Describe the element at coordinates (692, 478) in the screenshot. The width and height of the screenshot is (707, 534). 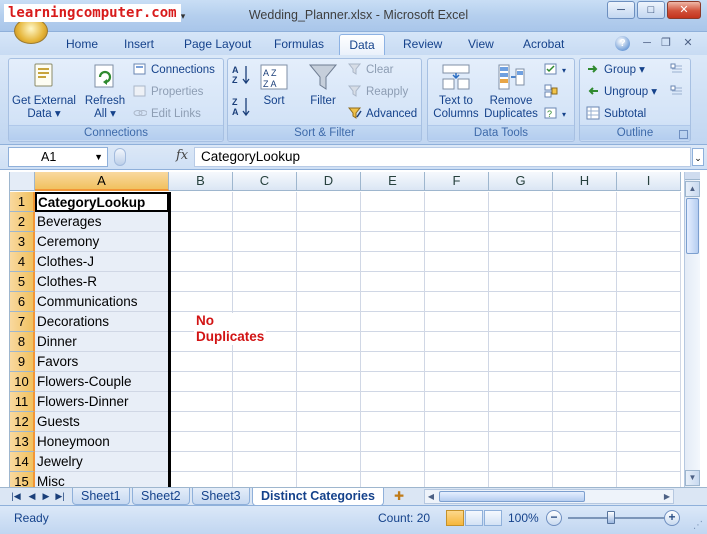
I see `scroll-down-icon: ▼` at that location.